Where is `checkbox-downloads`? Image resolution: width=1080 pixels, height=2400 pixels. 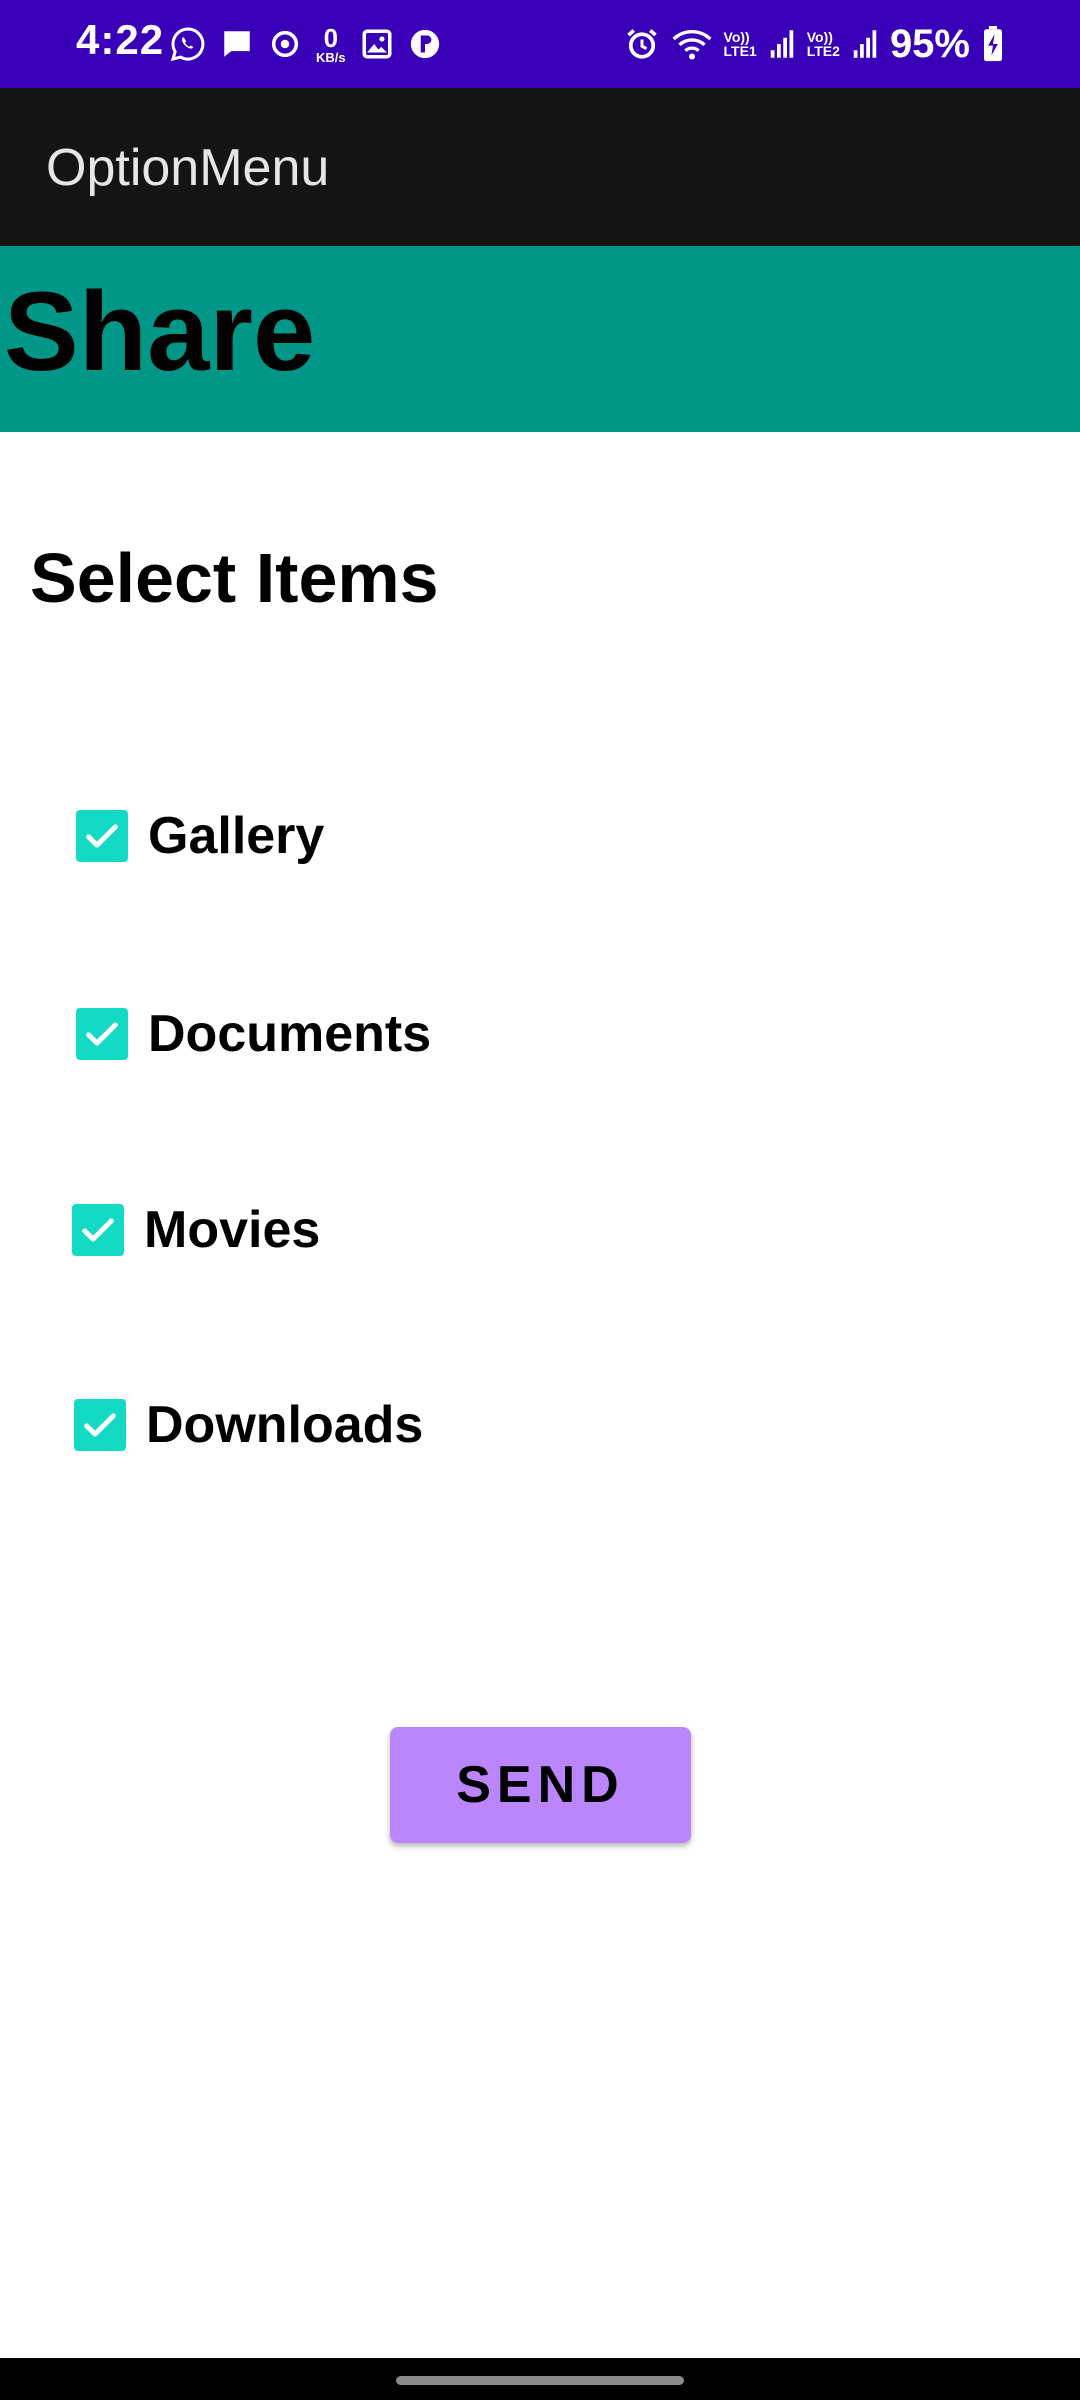 checkbox-downloads is located at coordinates (100, 1425).